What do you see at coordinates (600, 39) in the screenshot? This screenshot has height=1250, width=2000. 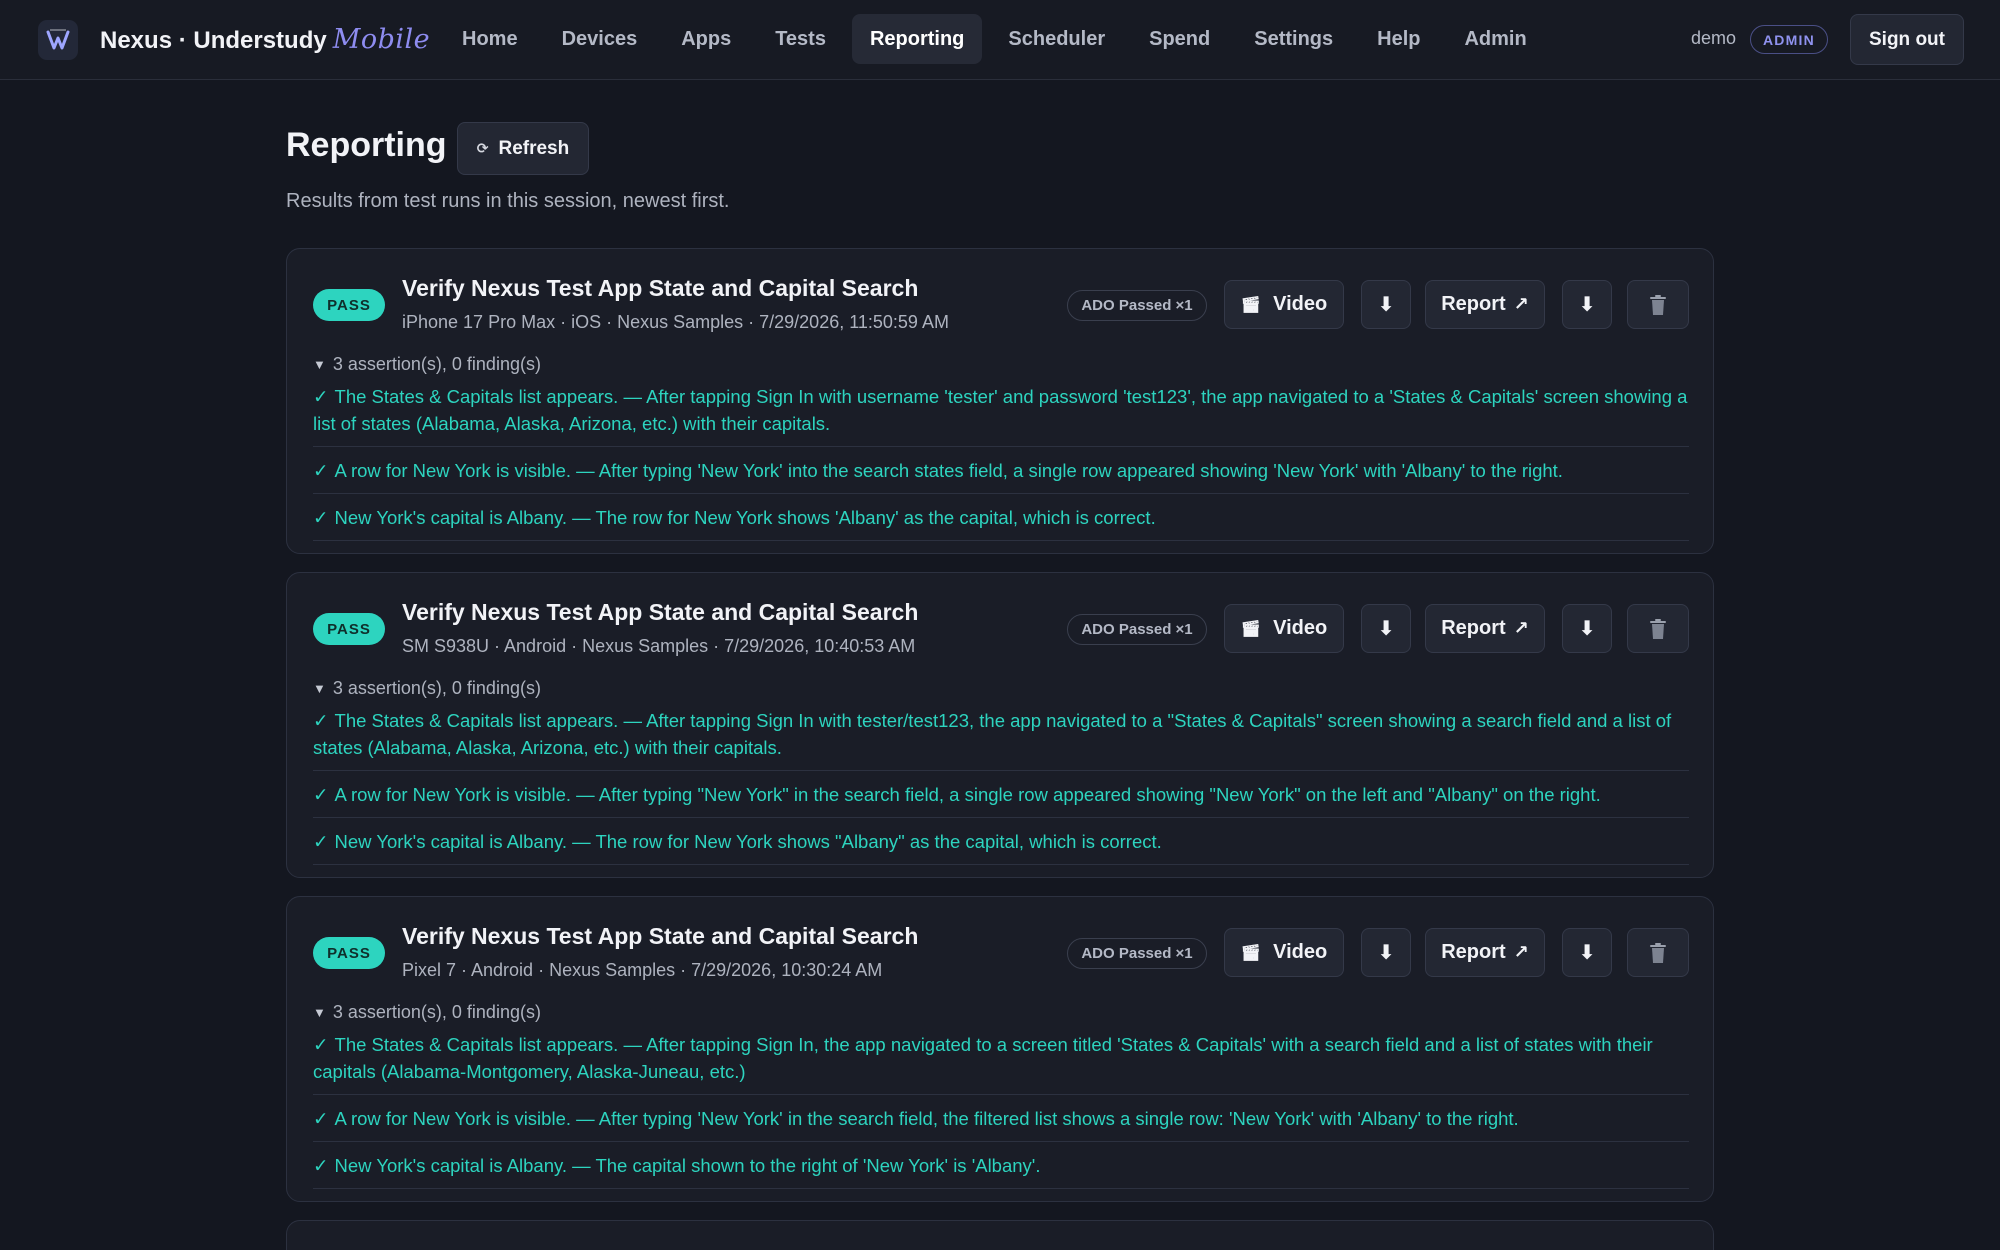 I see `nav-link-devices: Devices` at bounding box center [600, 39].